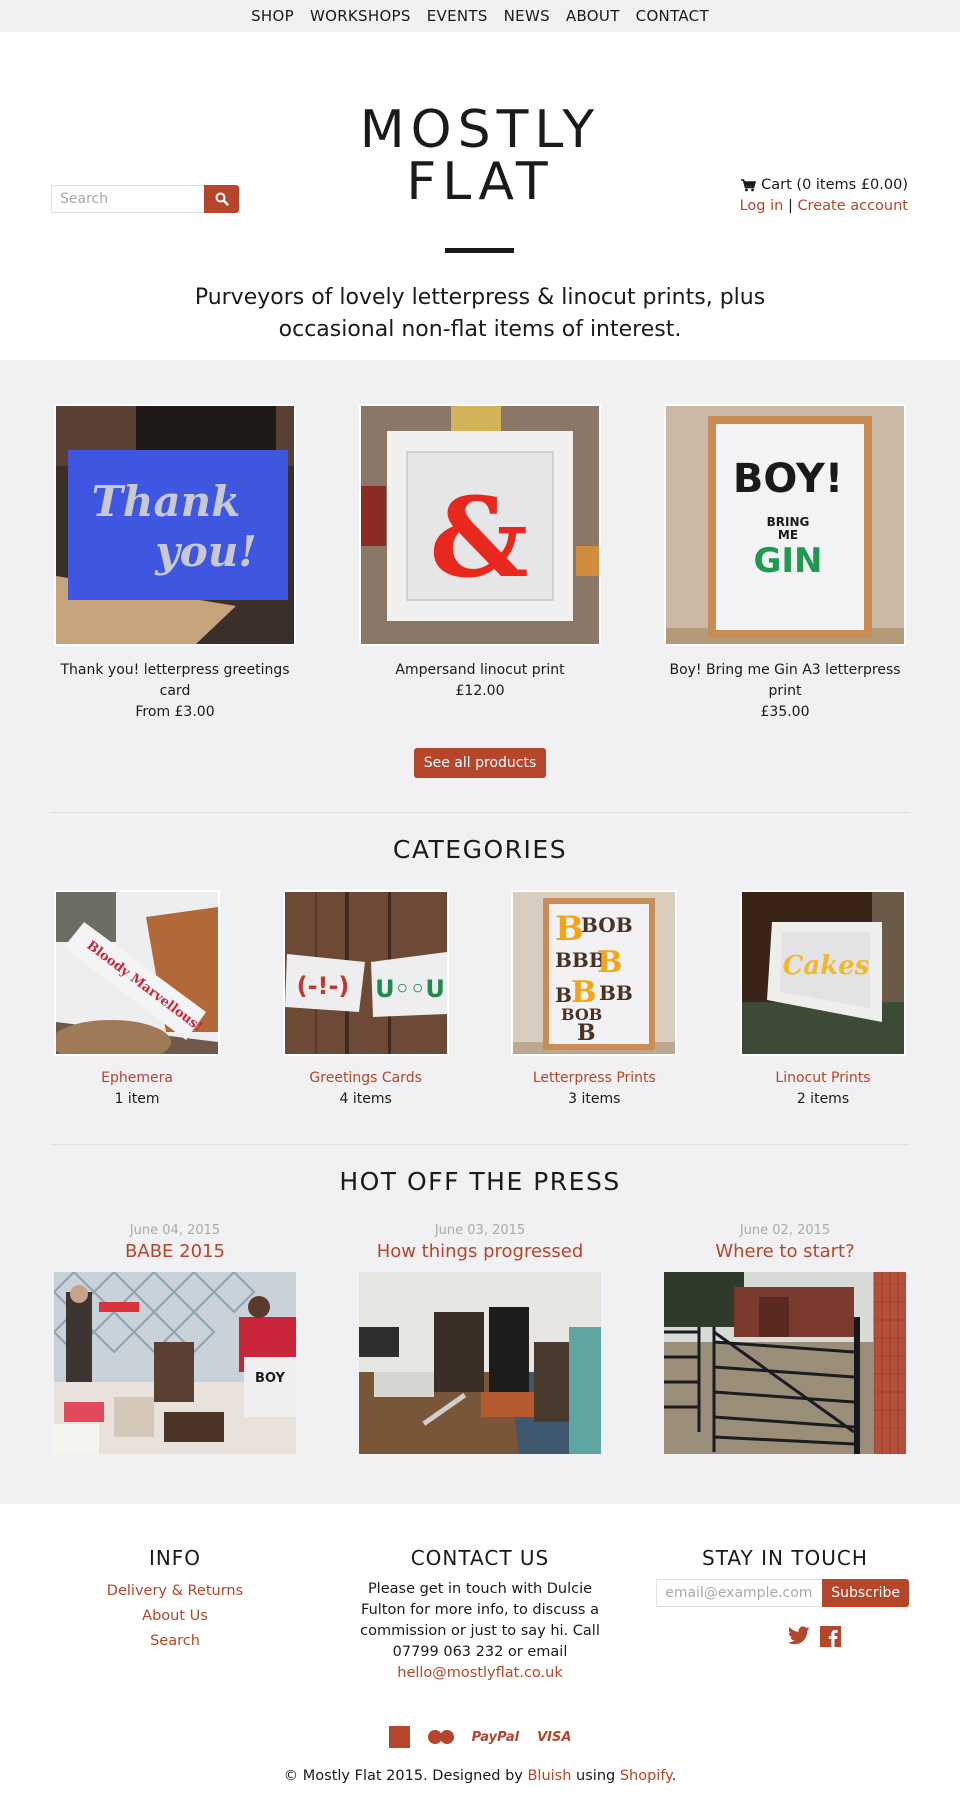 This screenshot has height=1818, width=960. I want to click on image-text: BOY!, so click(788, 479).